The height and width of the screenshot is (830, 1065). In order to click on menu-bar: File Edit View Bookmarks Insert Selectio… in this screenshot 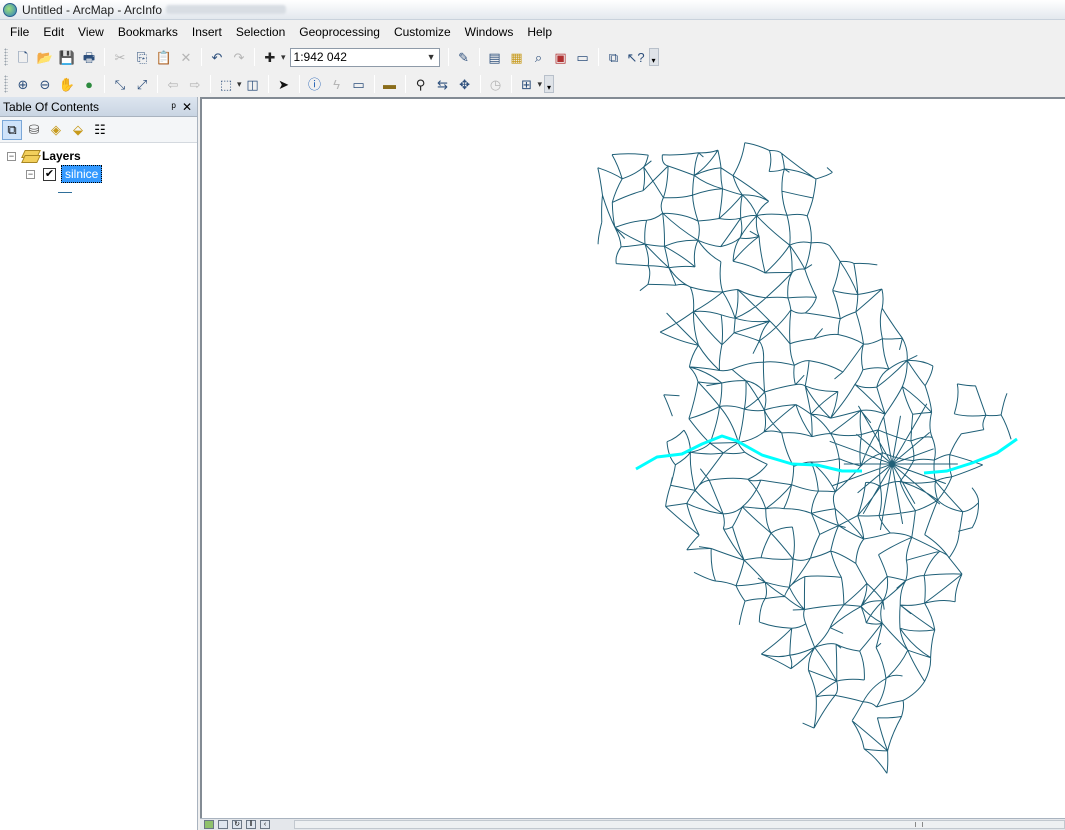, I will do `click(532, 32)`.